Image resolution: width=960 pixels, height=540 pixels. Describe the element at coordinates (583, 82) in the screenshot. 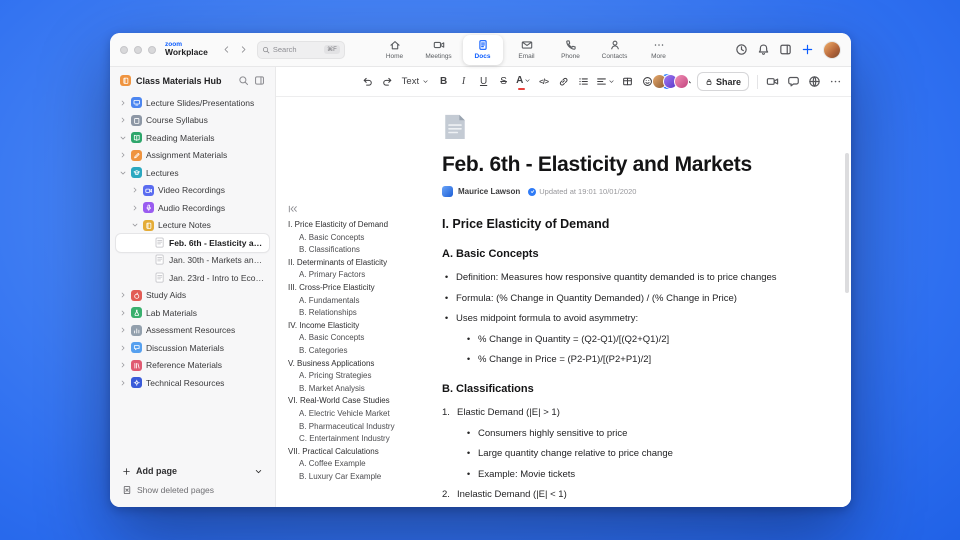

I see `bullet-list-button` at that location.